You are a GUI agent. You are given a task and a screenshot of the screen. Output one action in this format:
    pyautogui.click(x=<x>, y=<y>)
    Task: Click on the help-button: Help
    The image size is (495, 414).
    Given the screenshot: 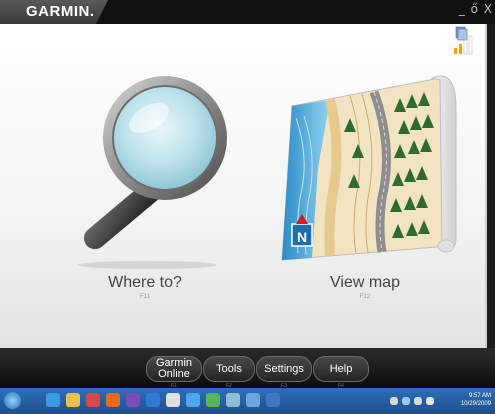 What is the action you would take?
    pyautogui.click(x=341, y=369)
    